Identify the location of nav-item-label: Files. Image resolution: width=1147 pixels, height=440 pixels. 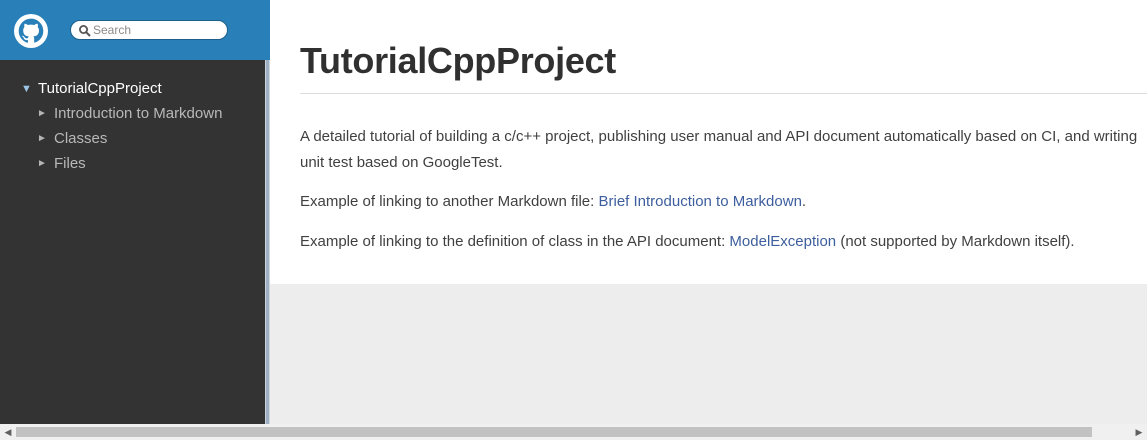
(70, 164).